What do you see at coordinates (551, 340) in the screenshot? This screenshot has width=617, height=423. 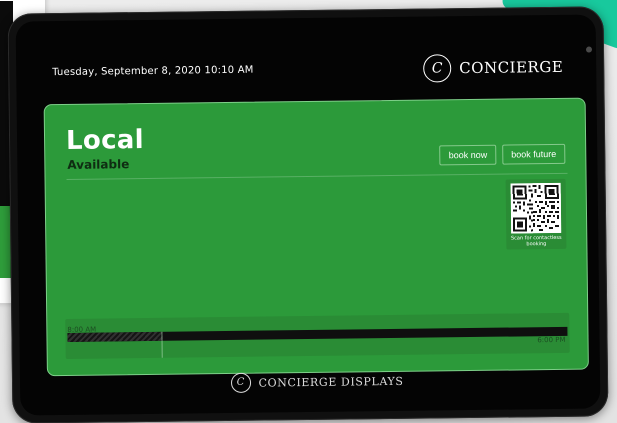 I see `timeline-end-label: 6:00 PM` at bounding box center [551, 340].